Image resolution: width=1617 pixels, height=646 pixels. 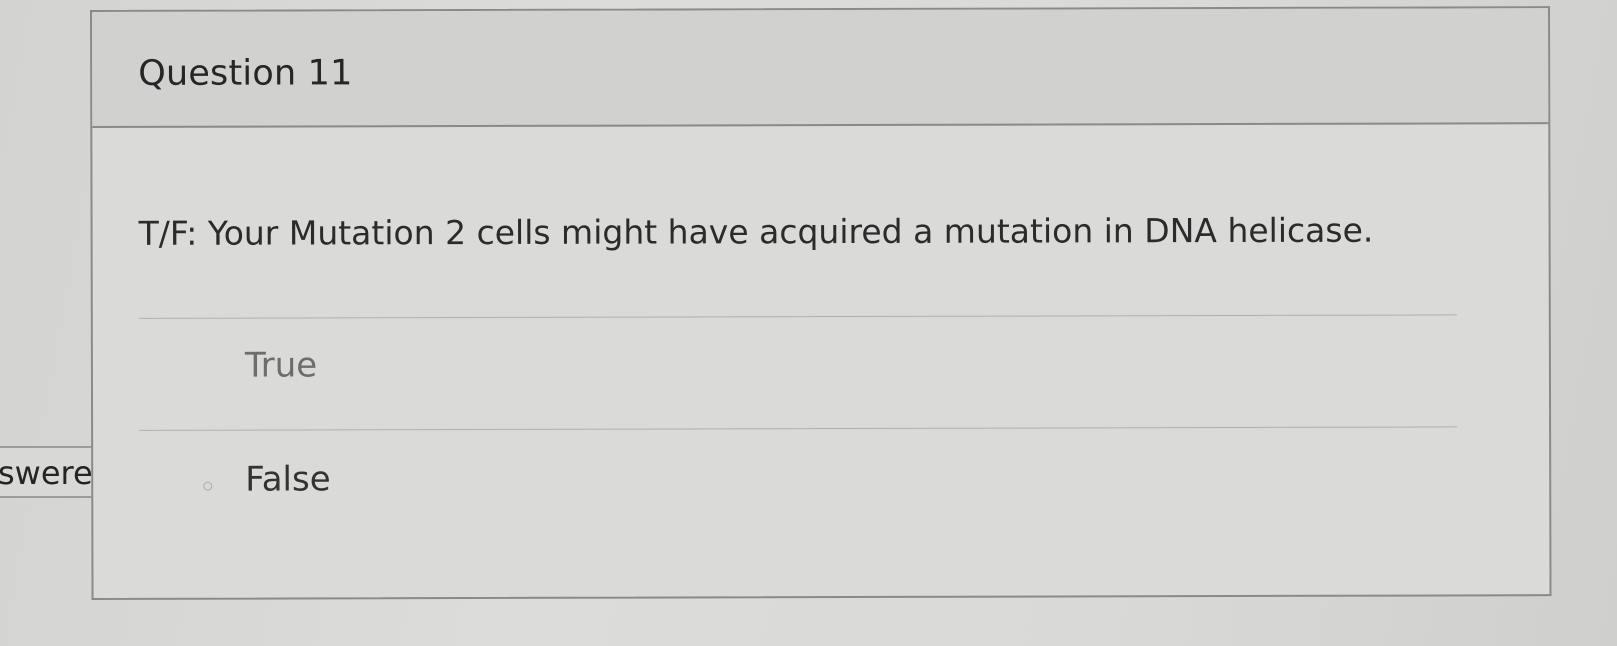 I want to click on false-radio-button, so click(x=208, y=486).